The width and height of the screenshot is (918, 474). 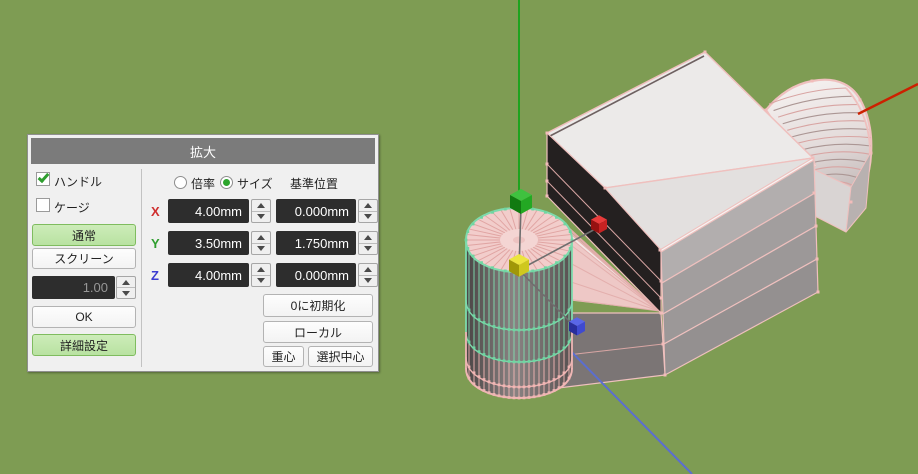 What do you see at coordinates (340, 356) in the screenshot?
I see `selection-center-button: 選択中心` at bounding box center [340, 356].